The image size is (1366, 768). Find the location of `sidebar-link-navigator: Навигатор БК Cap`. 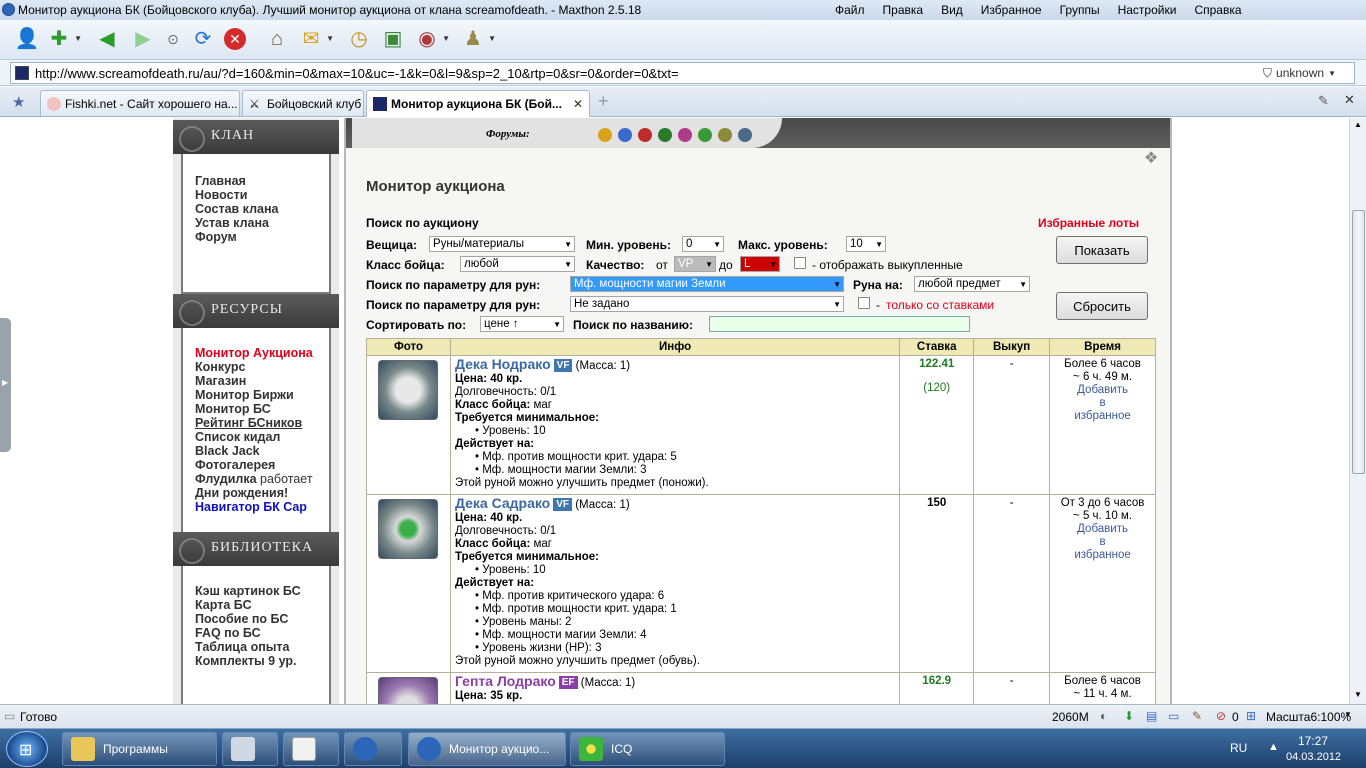

sidebar-link-navigator: Навигатор БК Cap is located at coordinates (256, 507).